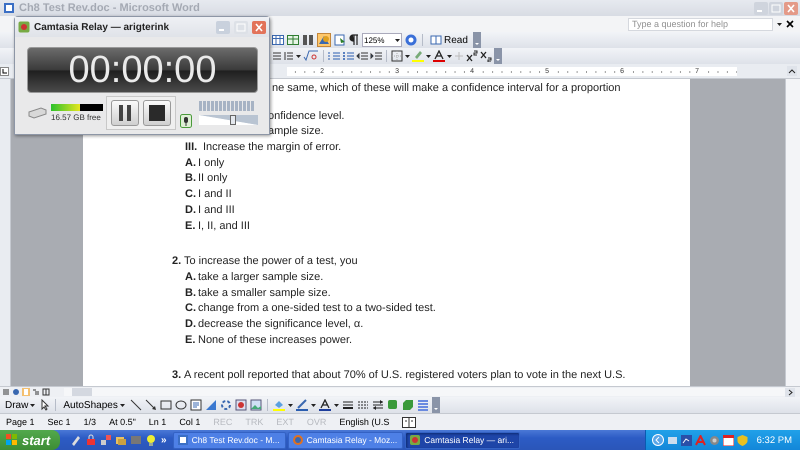 This screenshot has height=450, width=800. What do you see at coordinates (281, 324) in the screenshot?
I see `option-text: decrease the significance level, α.` at bounding box center [281, 324].